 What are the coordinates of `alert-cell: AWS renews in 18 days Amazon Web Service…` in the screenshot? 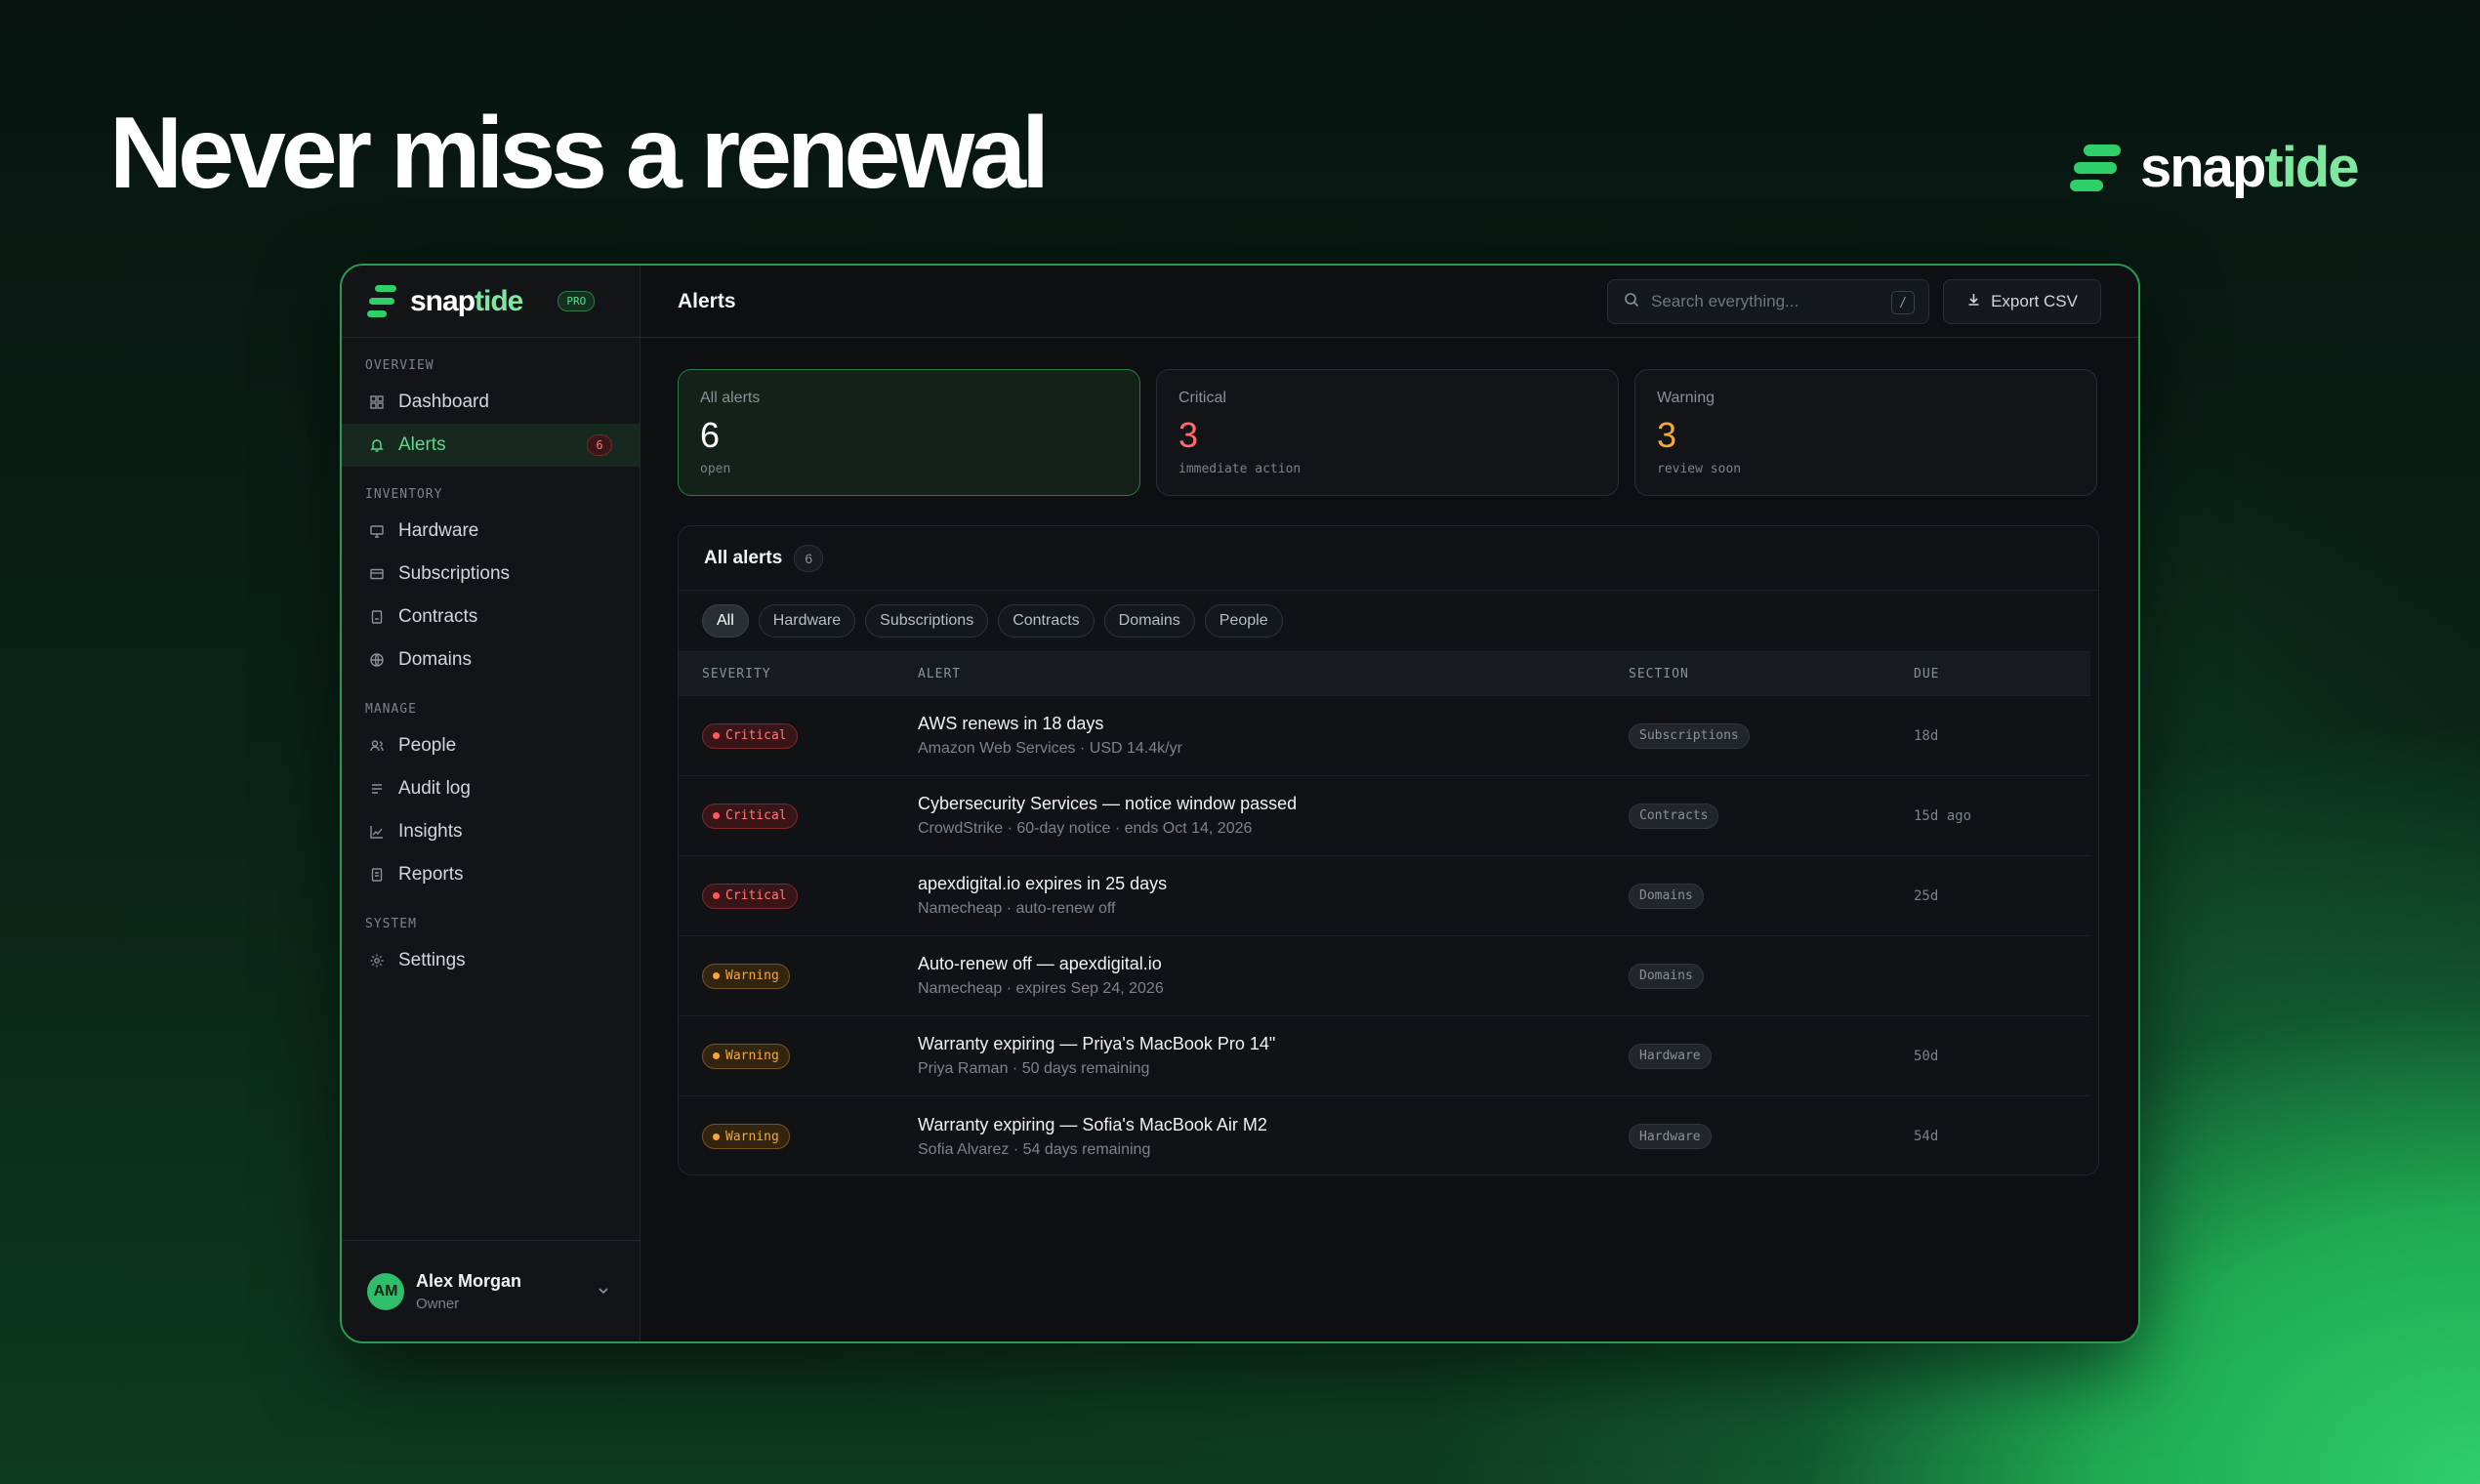 It's located at (1273, 736).